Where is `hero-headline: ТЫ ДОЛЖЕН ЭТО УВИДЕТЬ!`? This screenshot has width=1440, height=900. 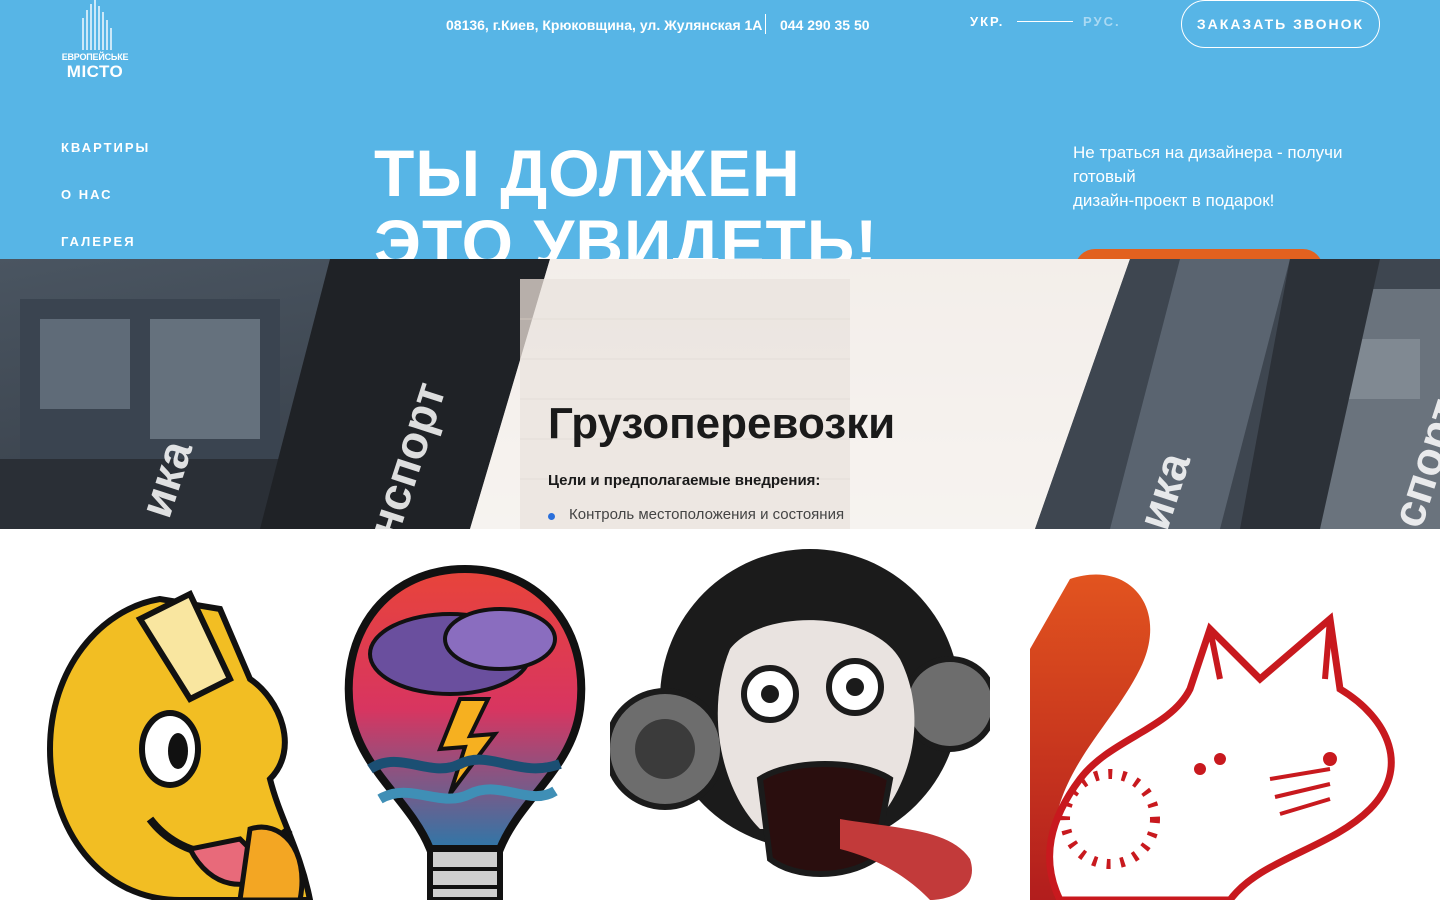 hero-headline: ТЫ ДОЛЖЕН ЭТО УВИДЕТЬ! is located at coordinates (626, 198).